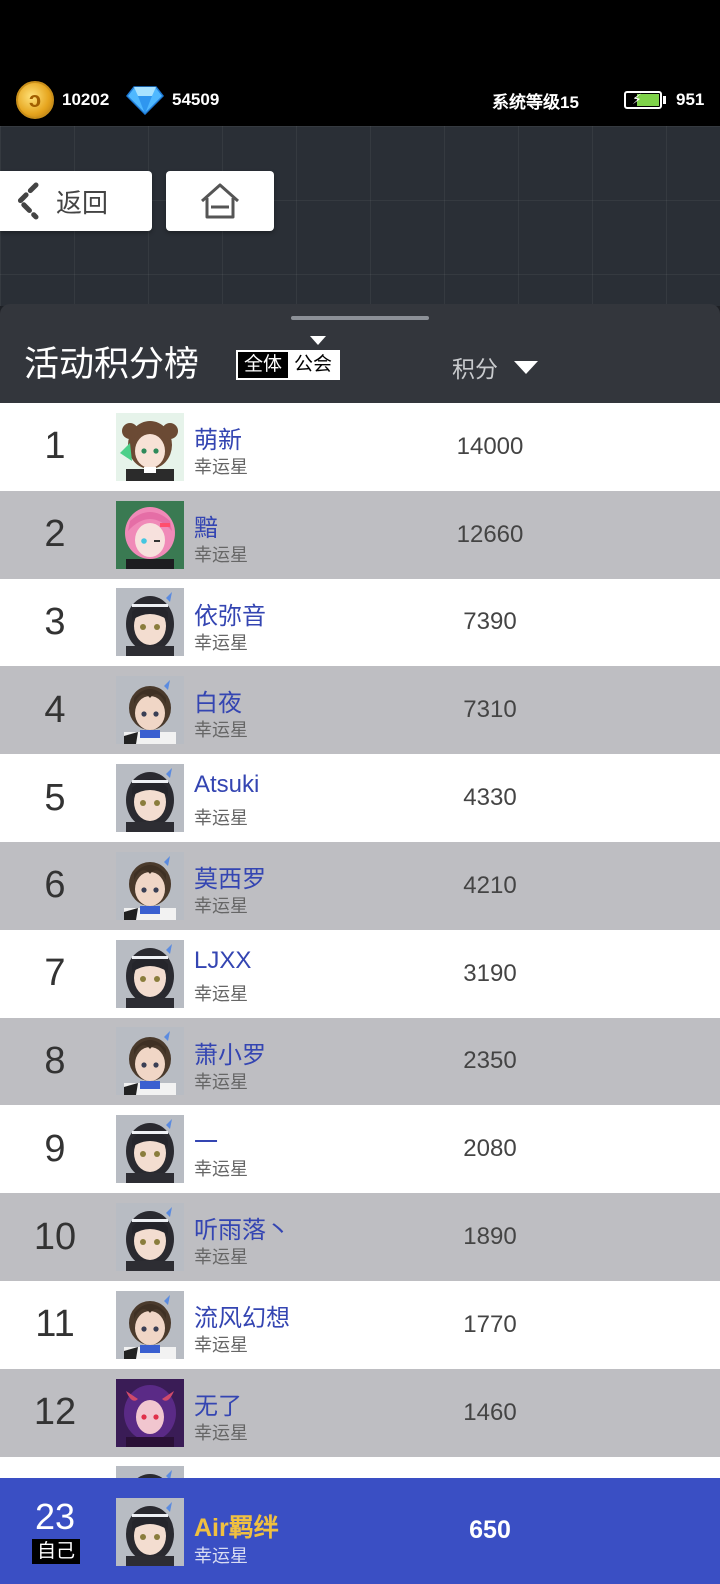  I want to click on battery-icon: ⚡, so click(645, 100).